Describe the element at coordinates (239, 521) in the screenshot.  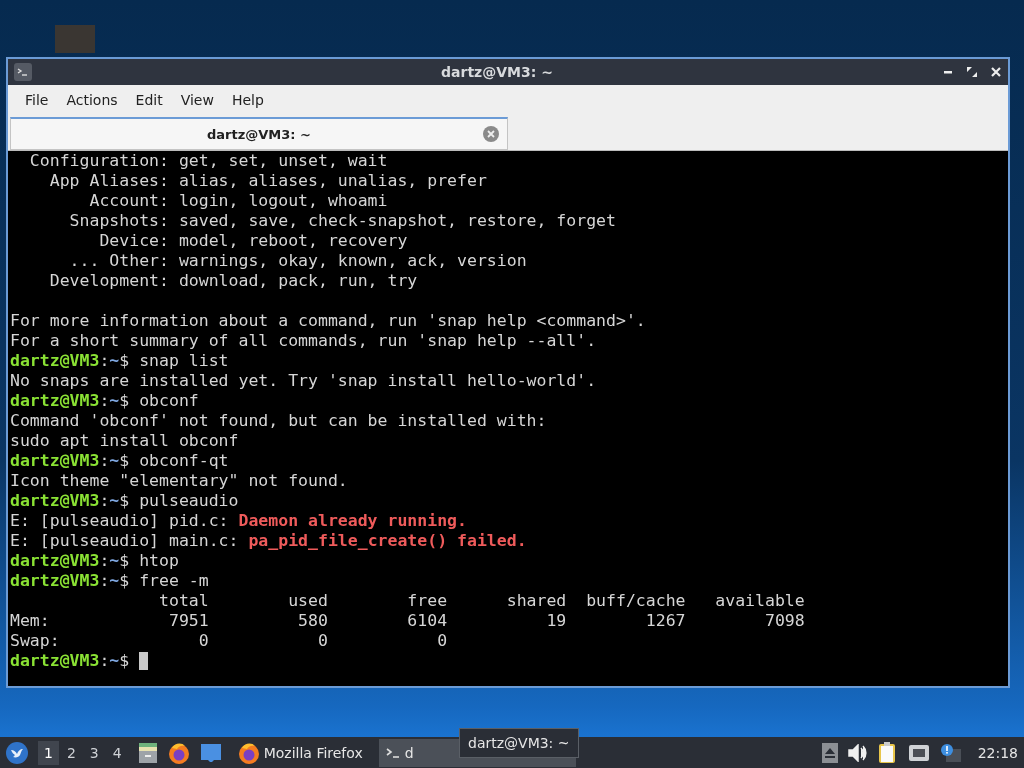
I see `terminal-line: E: [pulseaudio] pid.c: Daemon already running.` at that location.